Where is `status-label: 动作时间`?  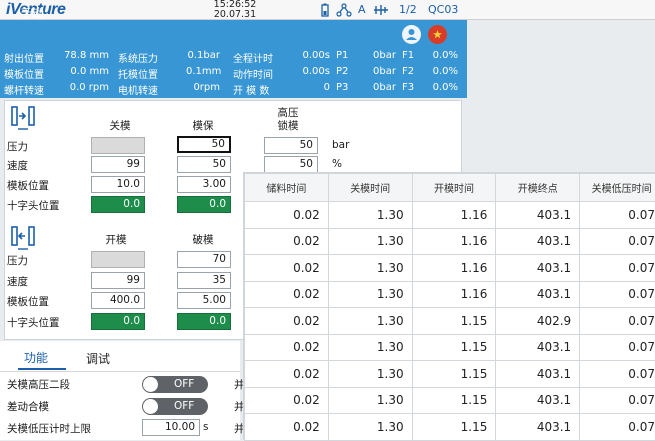
status-label: 动作时间 is located at coordinates (253, 73).